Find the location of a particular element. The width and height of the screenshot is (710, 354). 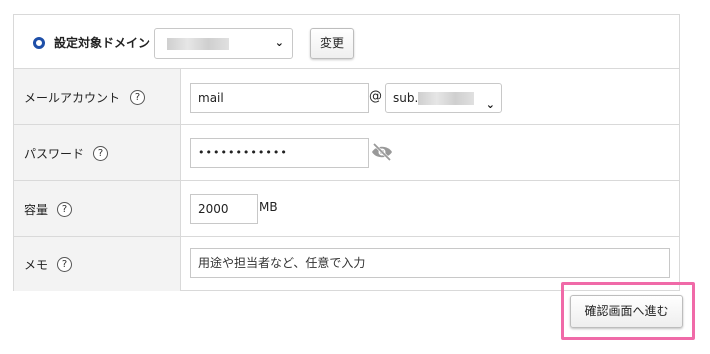

label-cell: パスワード ? is located at coordinates (97, 152).